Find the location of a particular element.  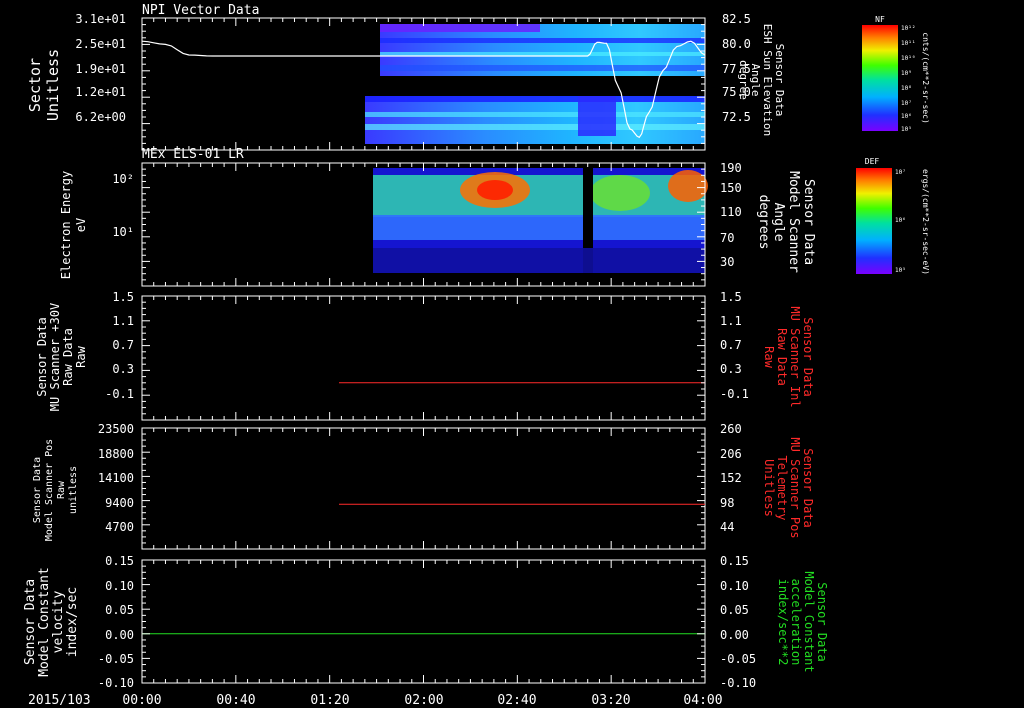

time-tick-label: 00:00 is located at coordinates (141, 700).